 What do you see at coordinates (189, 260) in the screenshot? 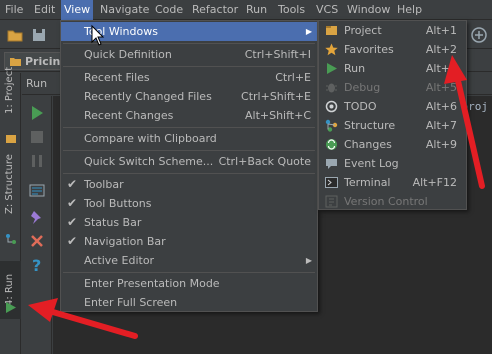
I see `menu-item-active-editor: Active Editor ▶` at bounding box center [189, 260].